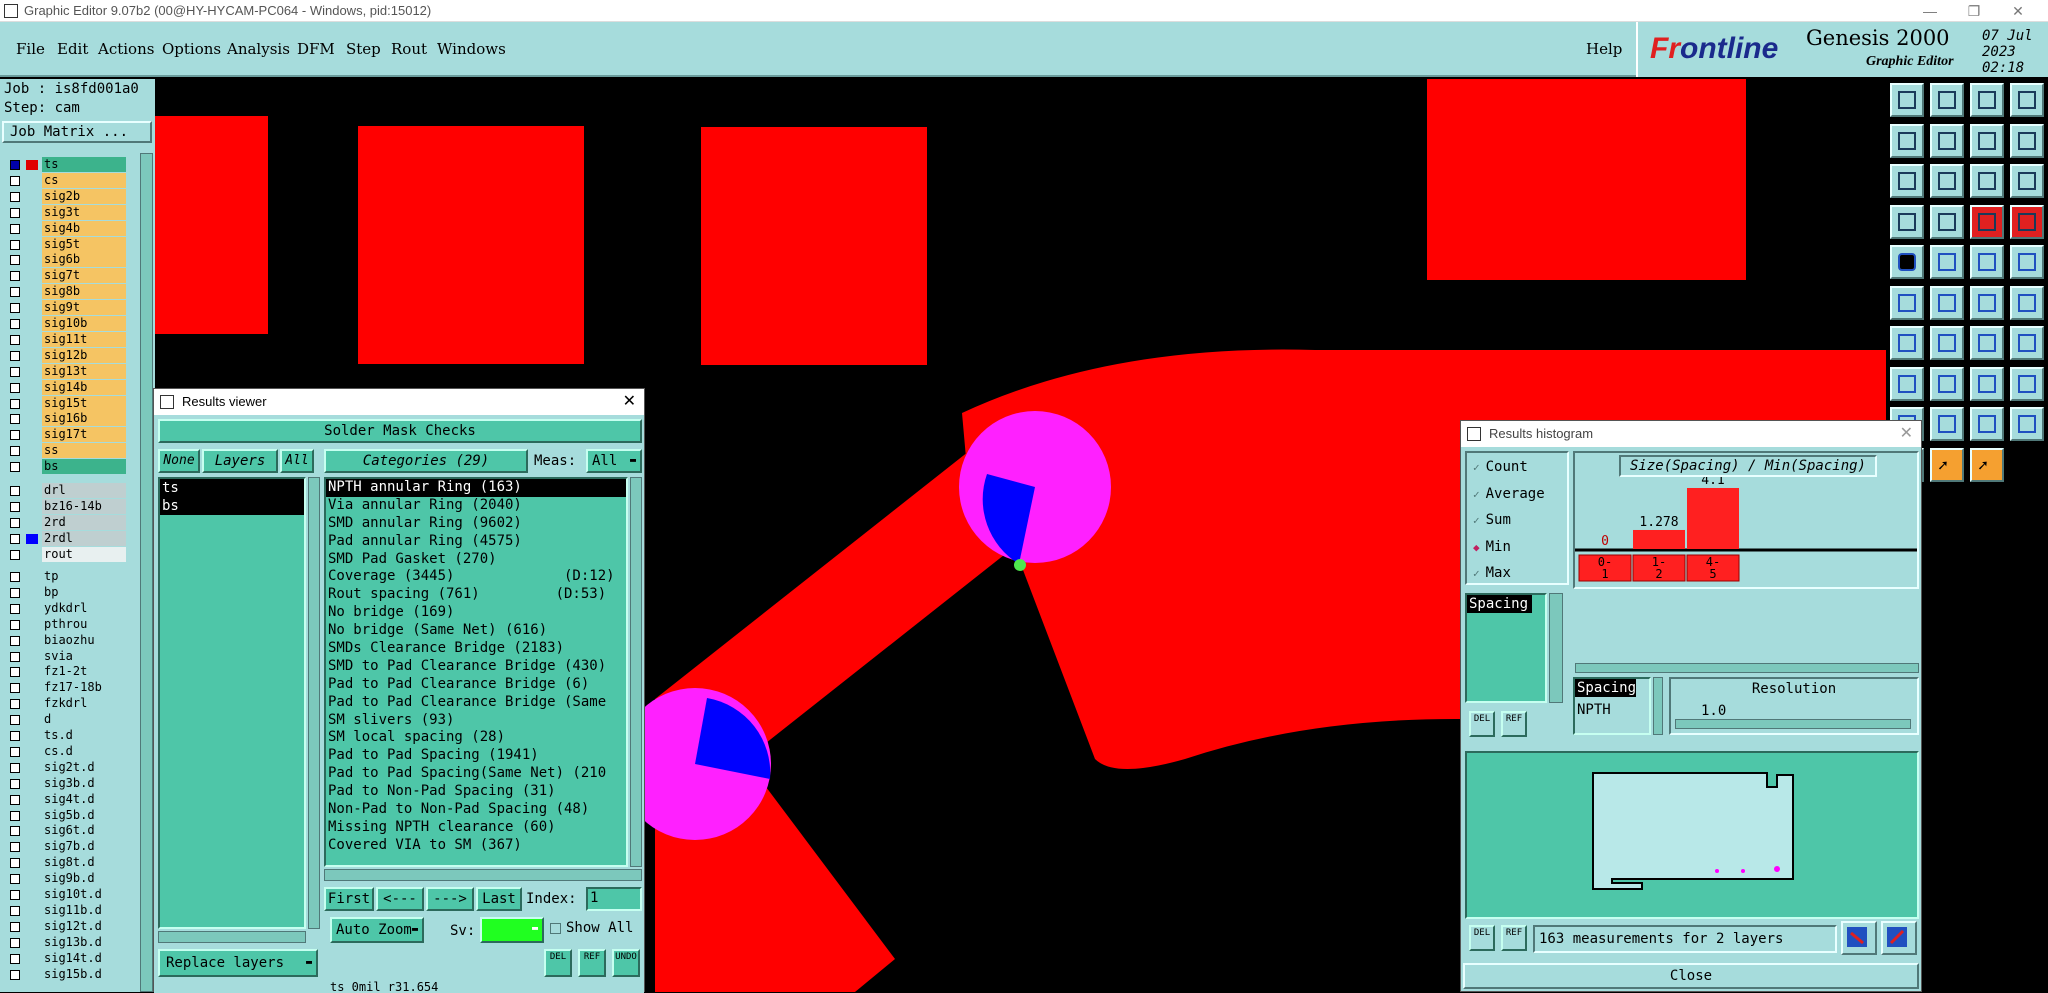 Image resolution: width=2048 pixels, height=993 pixels. I want to click on layer-row-sig16b: sig16b, so click(65, 419).